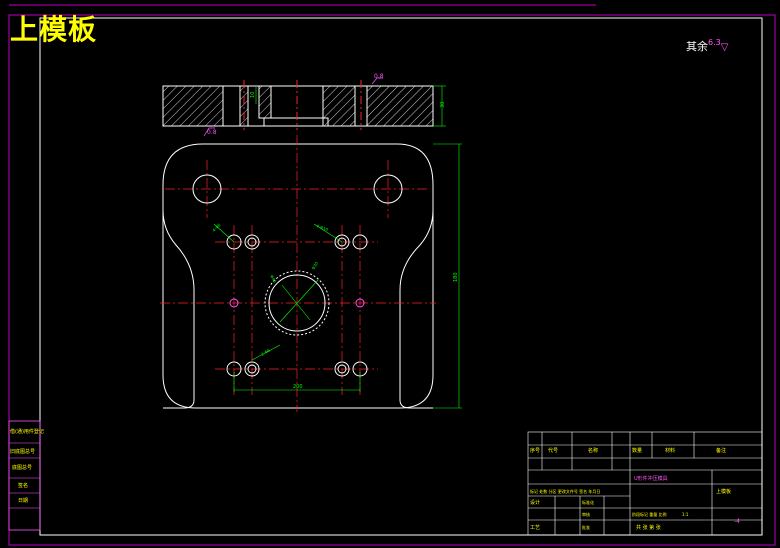 The width and height of the screenshot is (780, 548). What do you see at coordinates (593, 450) in the screenshot?
I see `col-name: 名称` at bounding box center [593, 450].